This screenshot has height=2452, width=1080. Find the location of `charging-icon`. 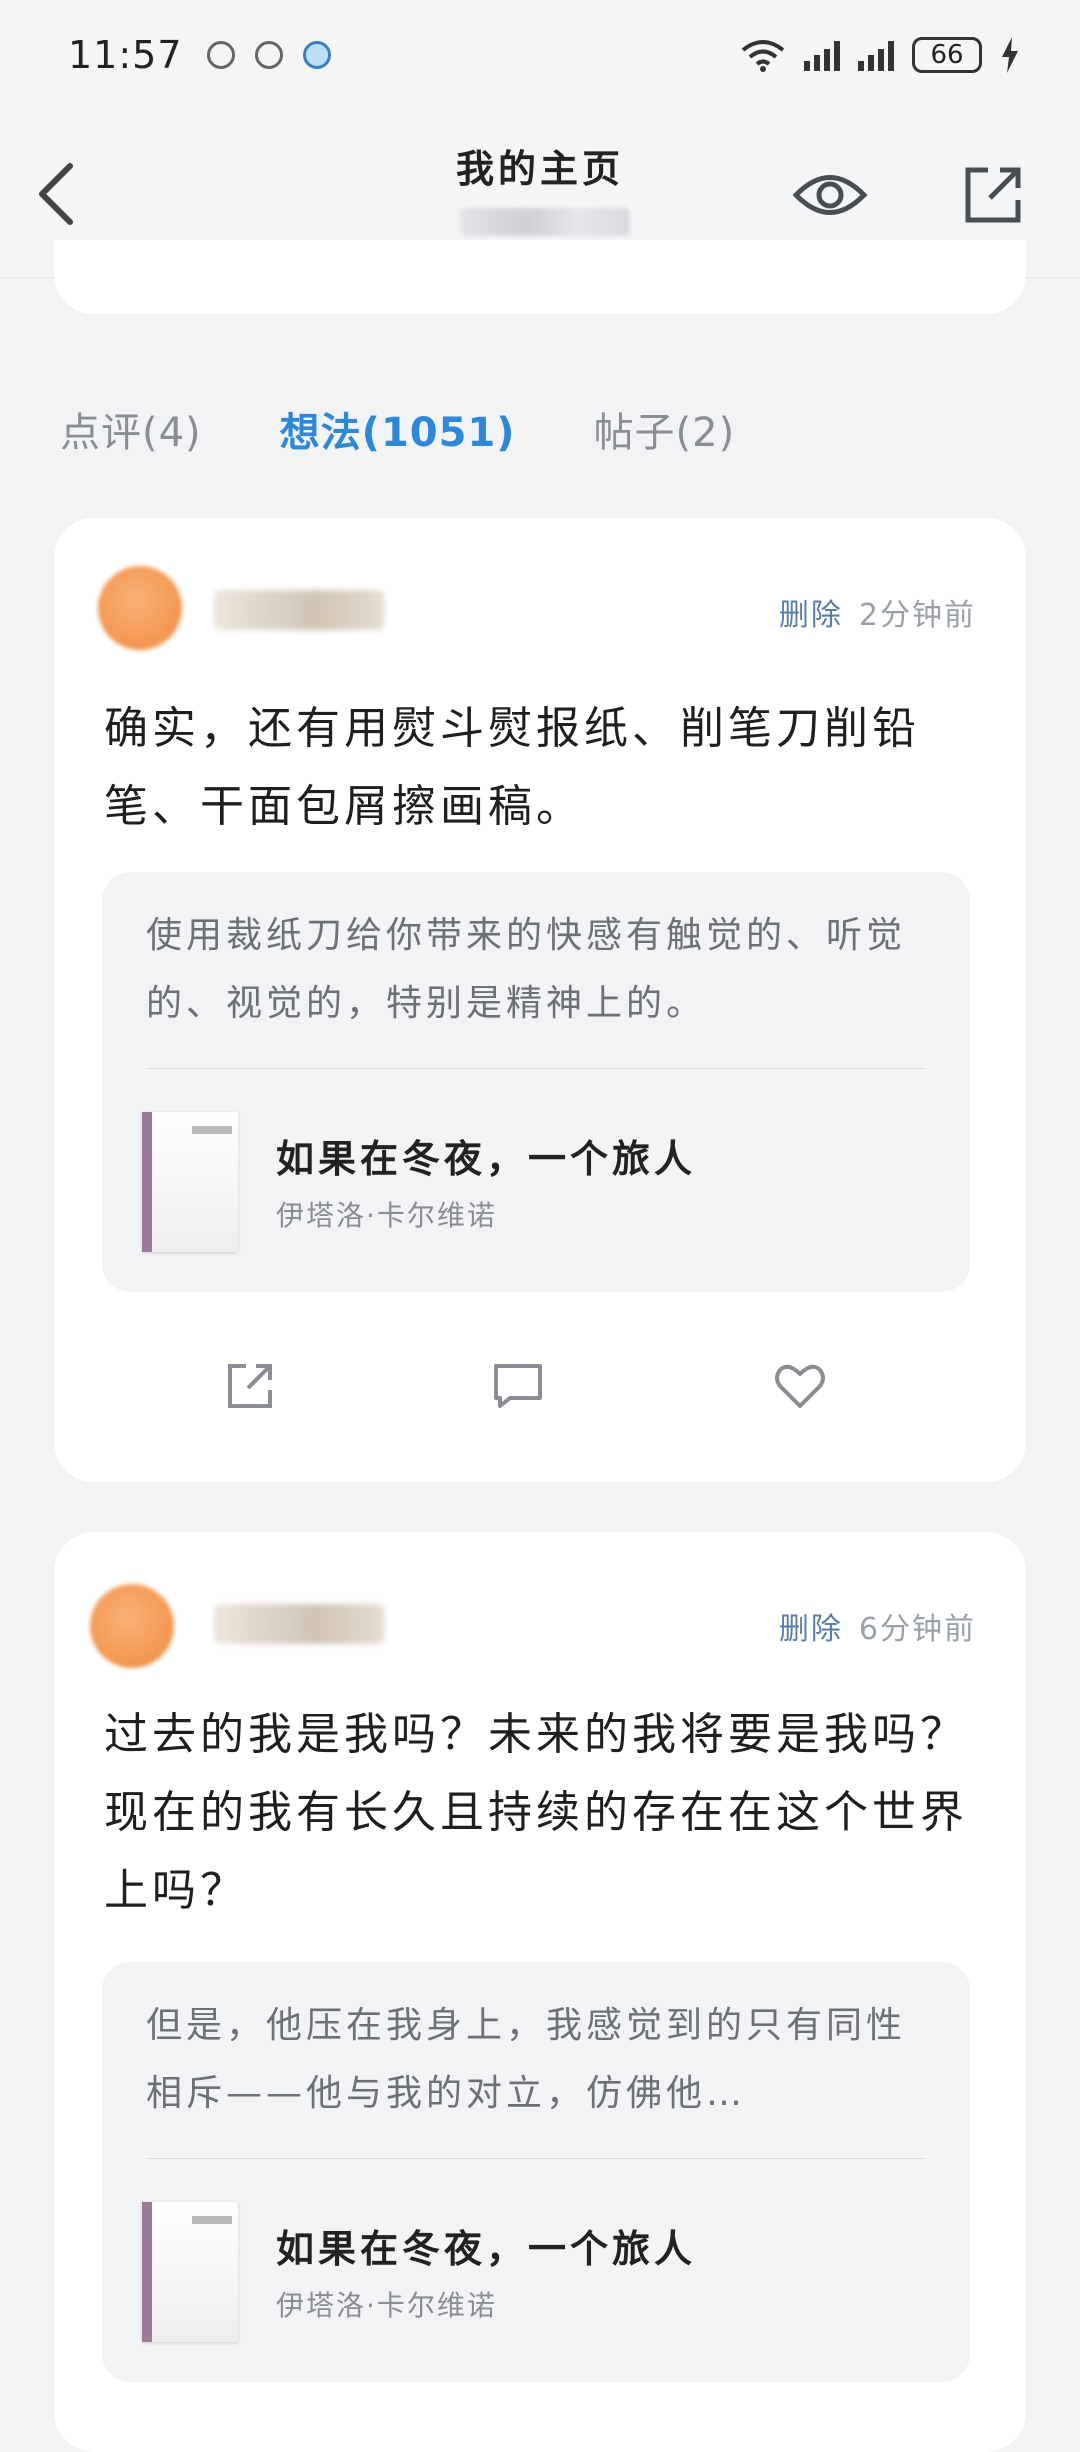

charging-icon is located at coordinates (1010, 55).